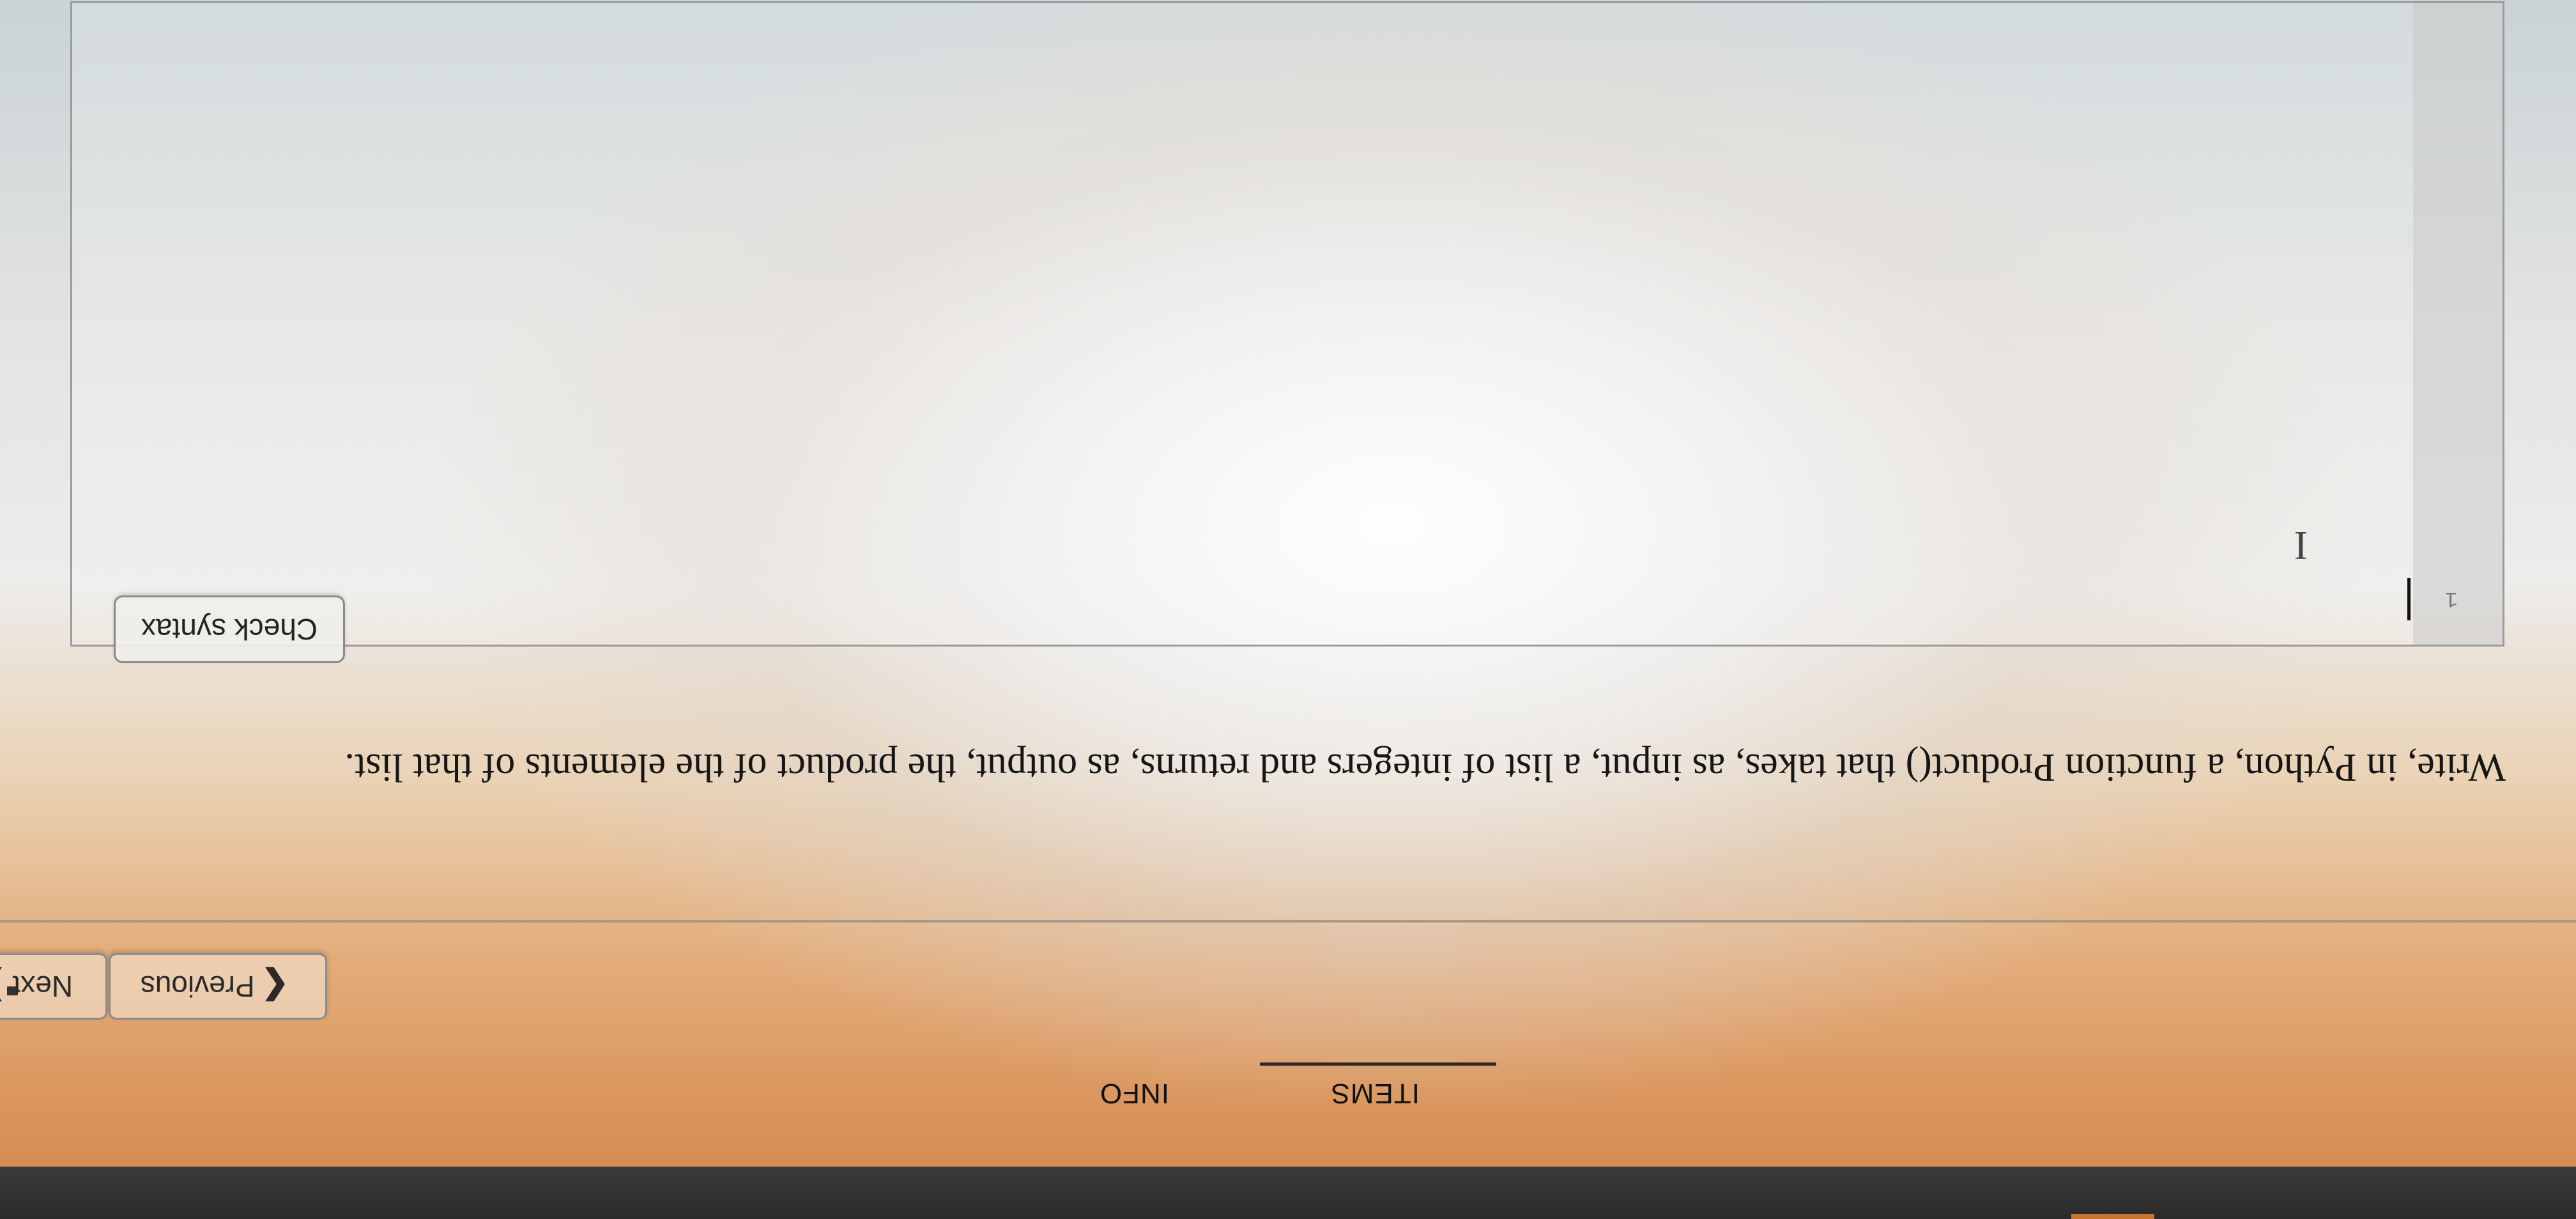 The image size is (2576, 1219). I want to click on active-tab-indicator, so click(1378, 1064).